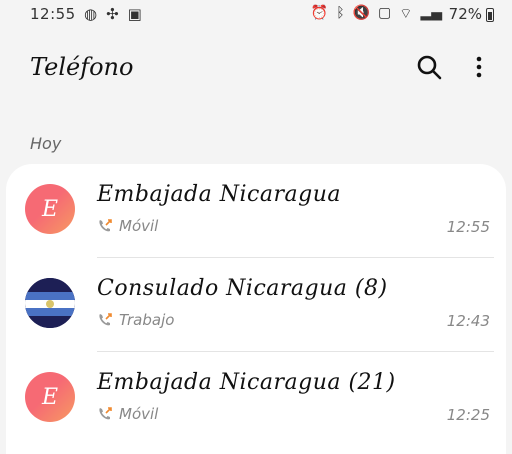 This screenshot has height=454, width=512. Describe the element at coordinates (468, 321) in the screenshot. I see `call-time: 12:43` at that location.